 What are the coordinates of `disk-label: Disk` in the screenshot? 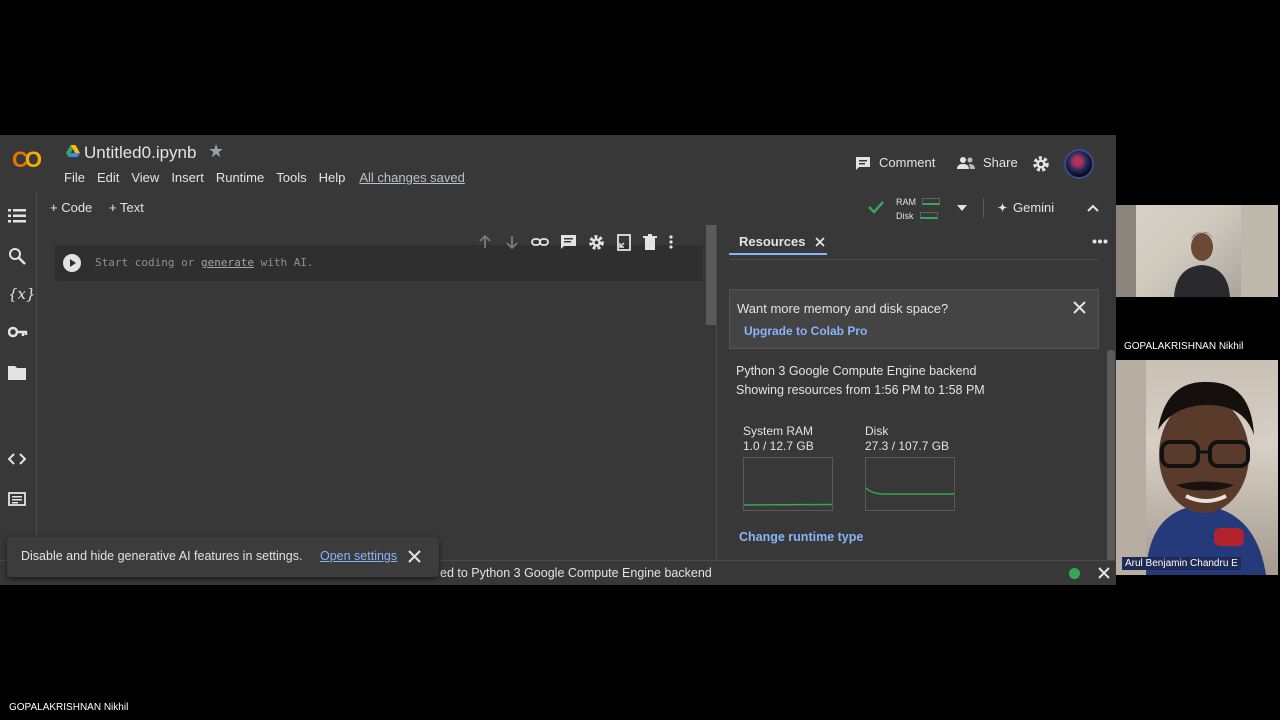 It's located at (905, 216).